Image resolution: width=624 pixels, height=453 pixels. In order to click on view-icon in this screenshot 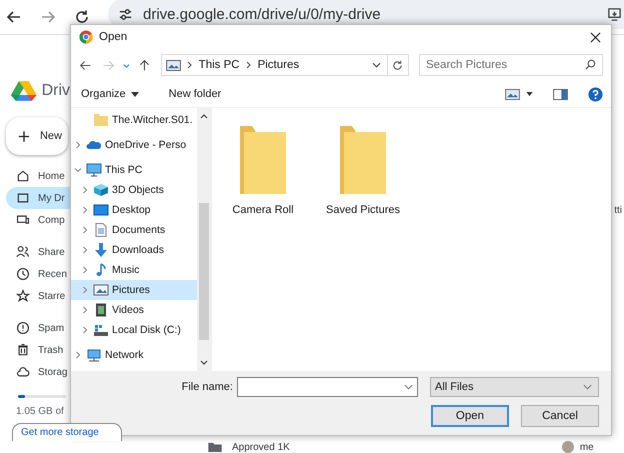, I will do `click(512, 94)`.